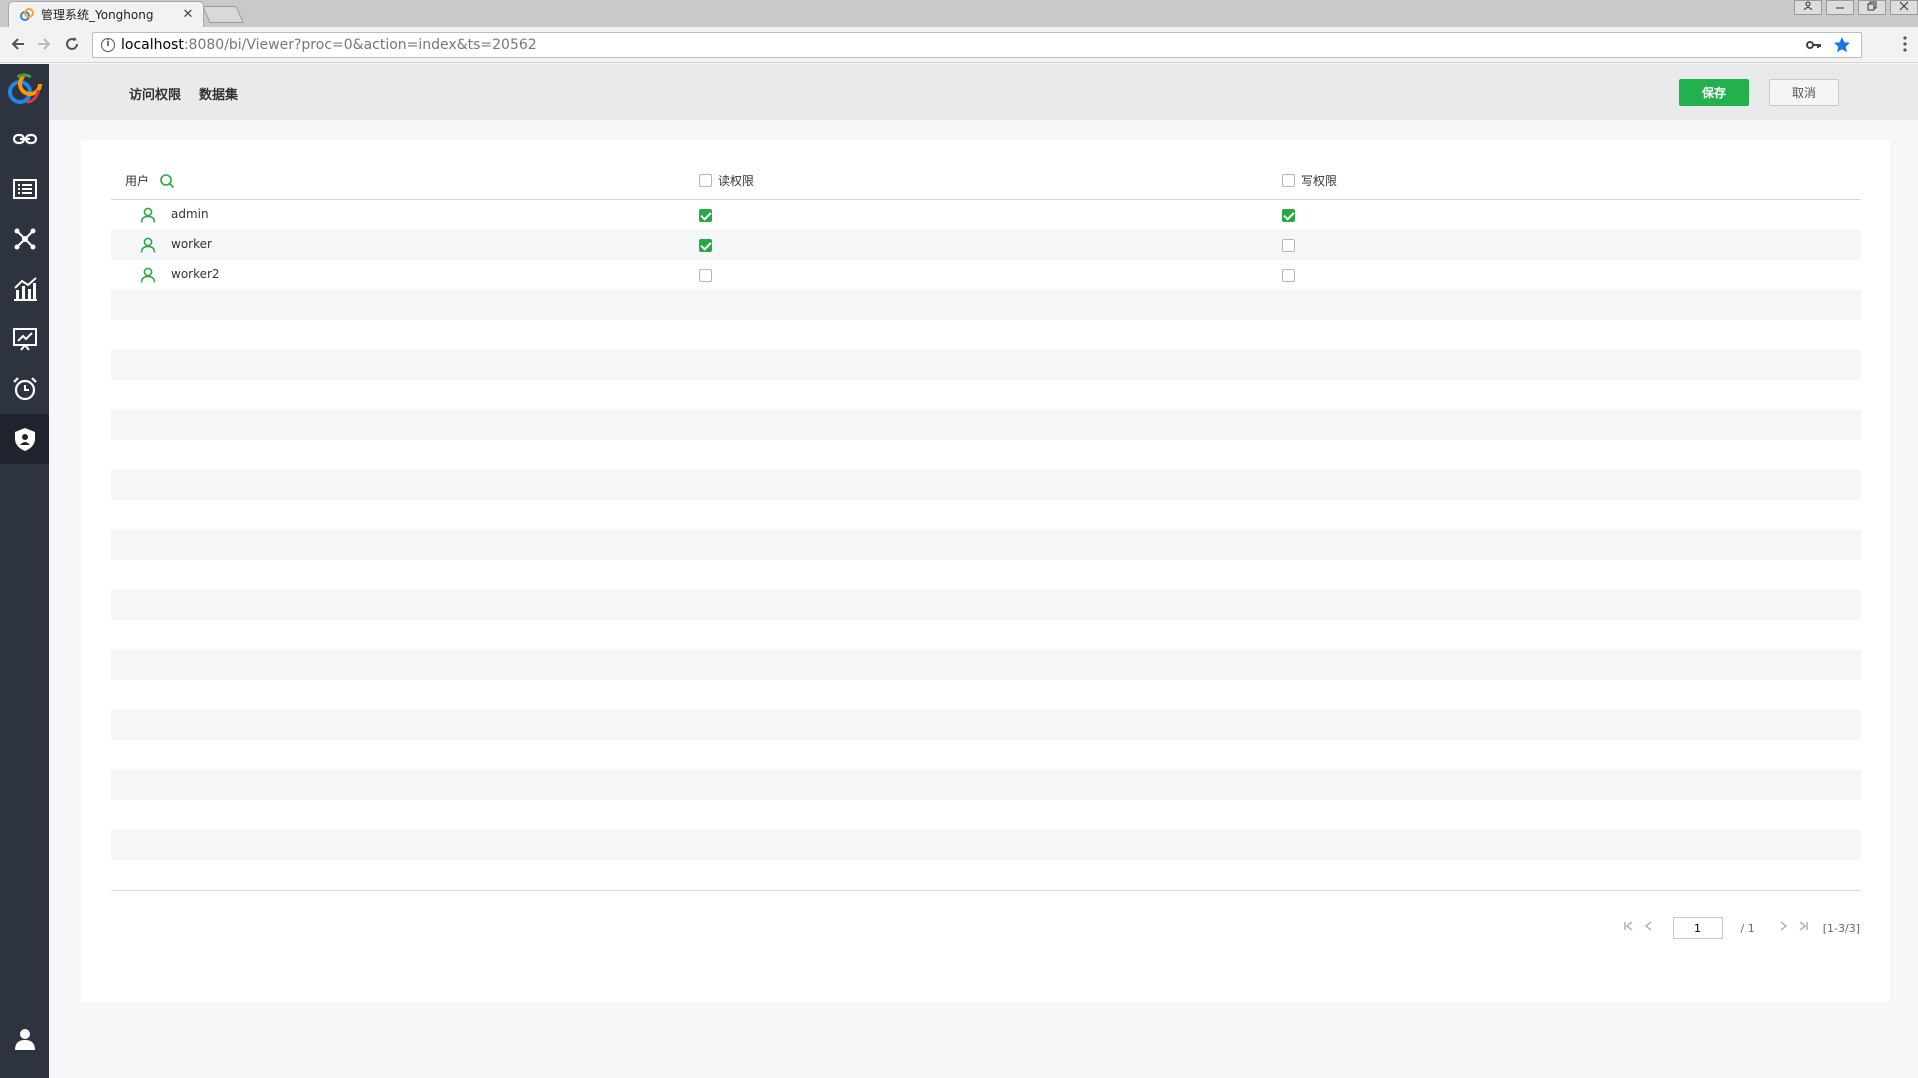 The image size is (1918, 1078). Describe the element at coordinates (72, 45) in the screenshot. I see `reload-icon` at that location.